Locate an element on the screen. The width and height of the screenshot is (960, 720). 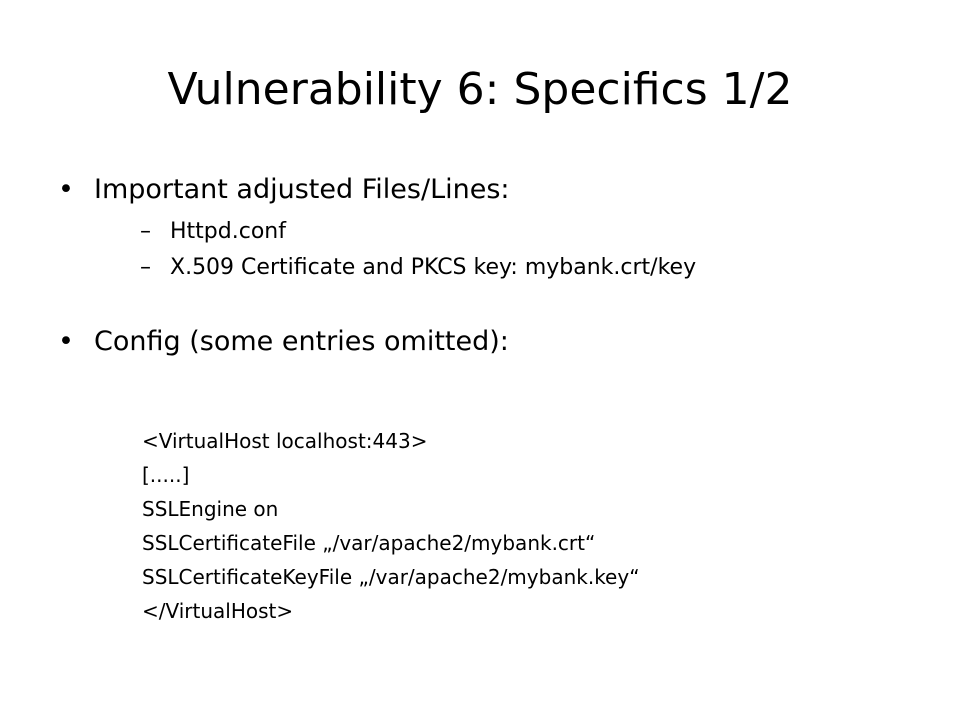
bullet-text: Config (some entries omitted): is located at coordinates (301, 341).